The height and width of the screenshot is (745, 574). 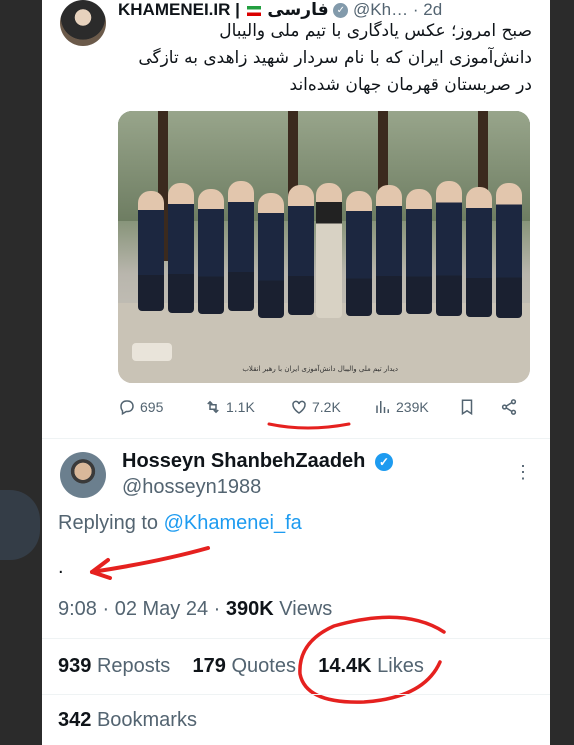 I want to click on repost-icon, so click(x=213, y=407).